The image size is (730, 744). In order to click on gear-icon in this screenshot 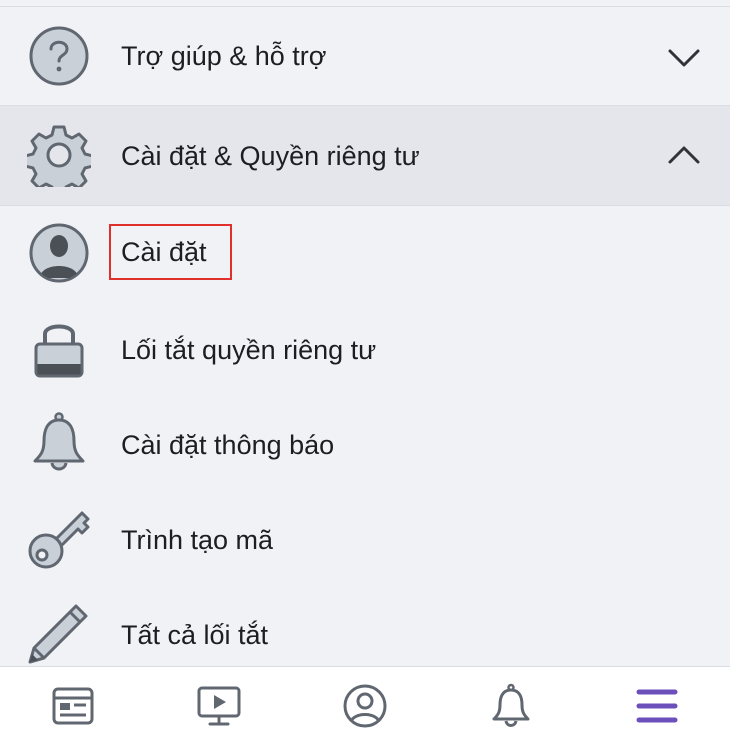, I will do `click(59, 155)`.